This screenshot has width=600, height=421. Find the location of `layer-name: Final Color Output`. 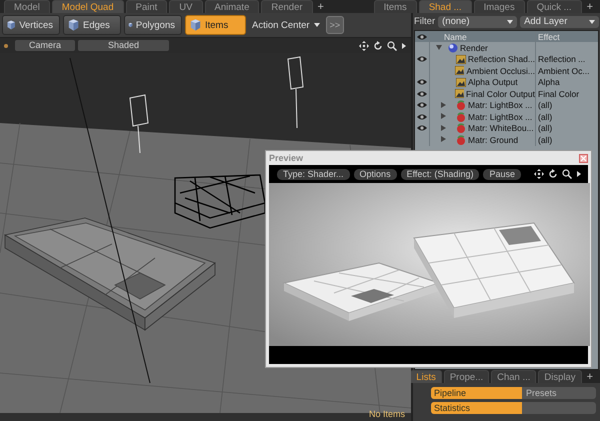

layer-name: Final Color Output is located at coordinates (500, 93).